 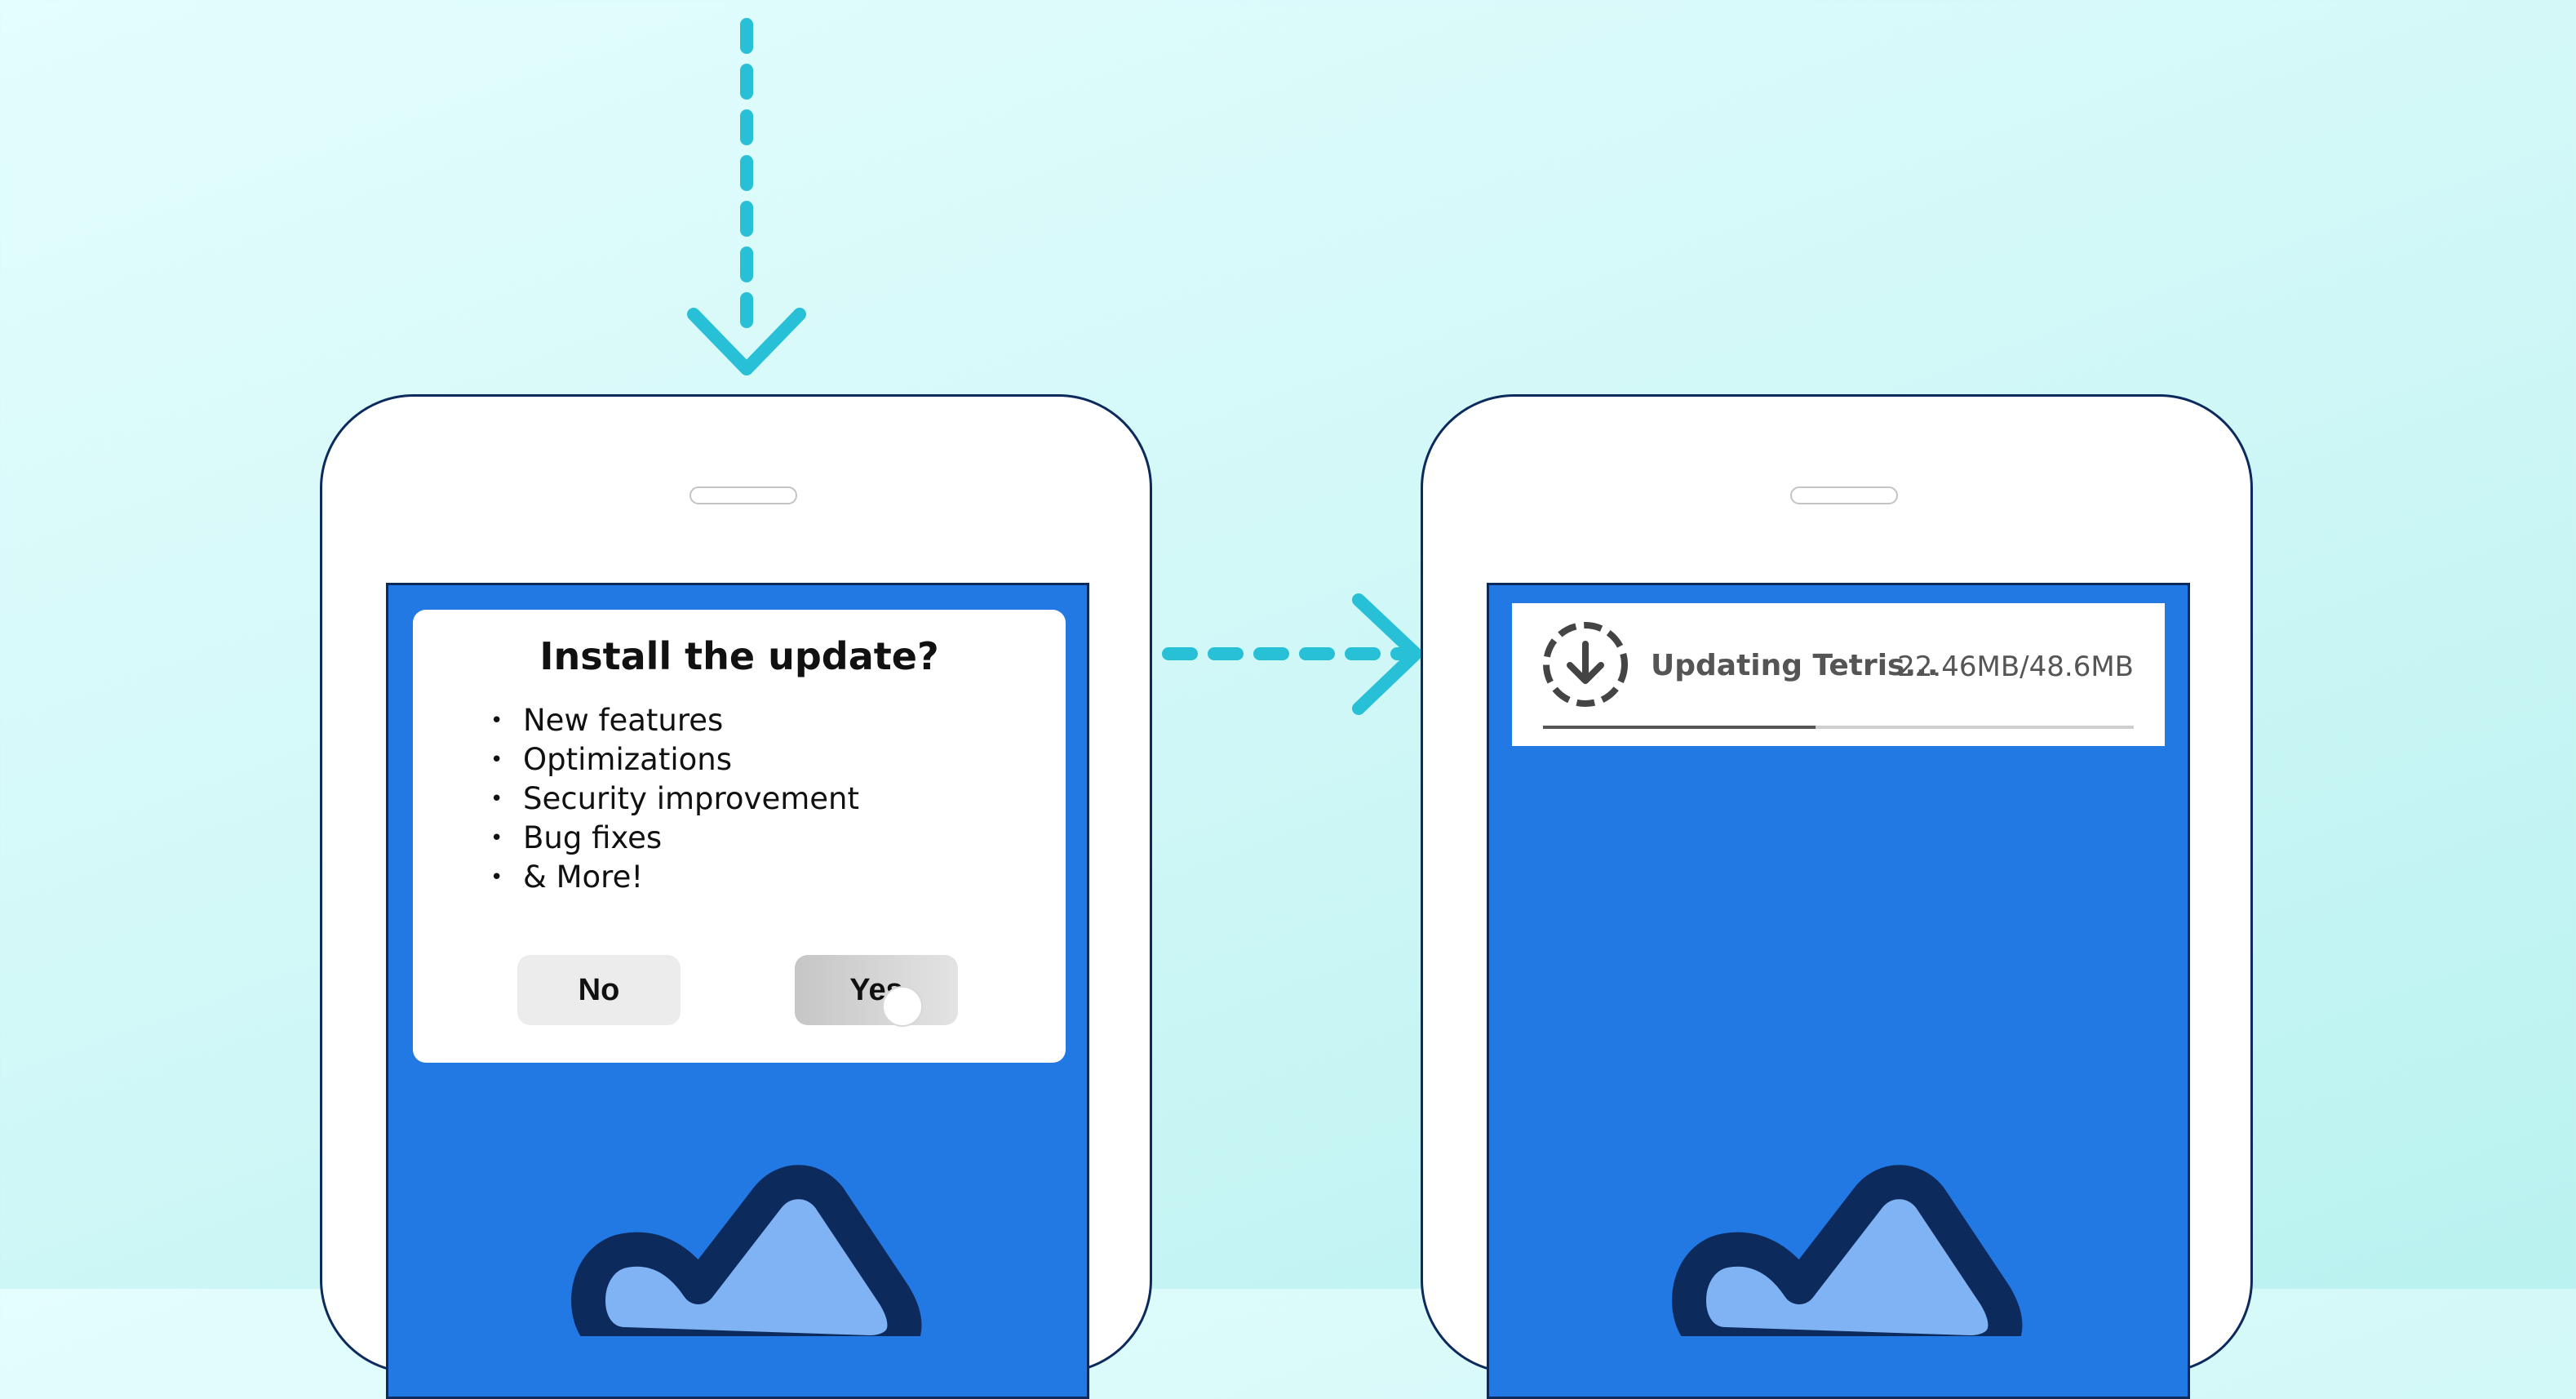 What do you see at coordinates (1292, 654) in the screenshot?
I see `right-arrow` at bounding box center [1292, 654].